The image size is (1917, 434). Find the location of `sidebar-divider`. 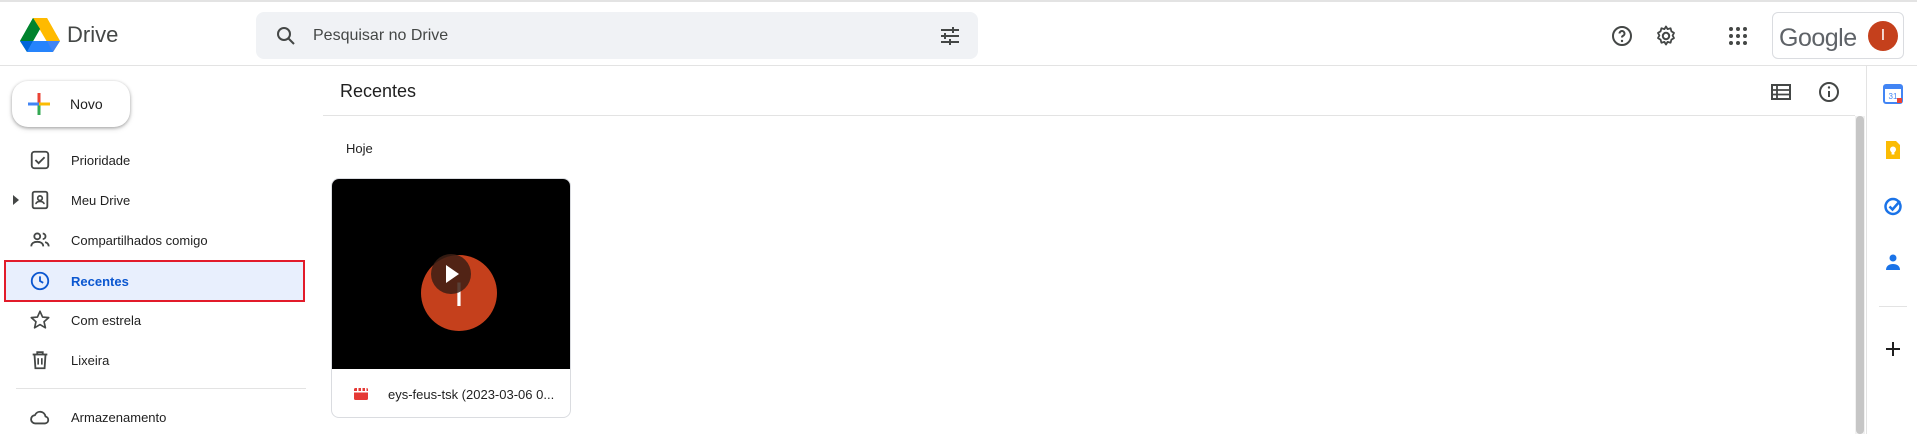

sidebar-divider is located at coordinates (161, 388).